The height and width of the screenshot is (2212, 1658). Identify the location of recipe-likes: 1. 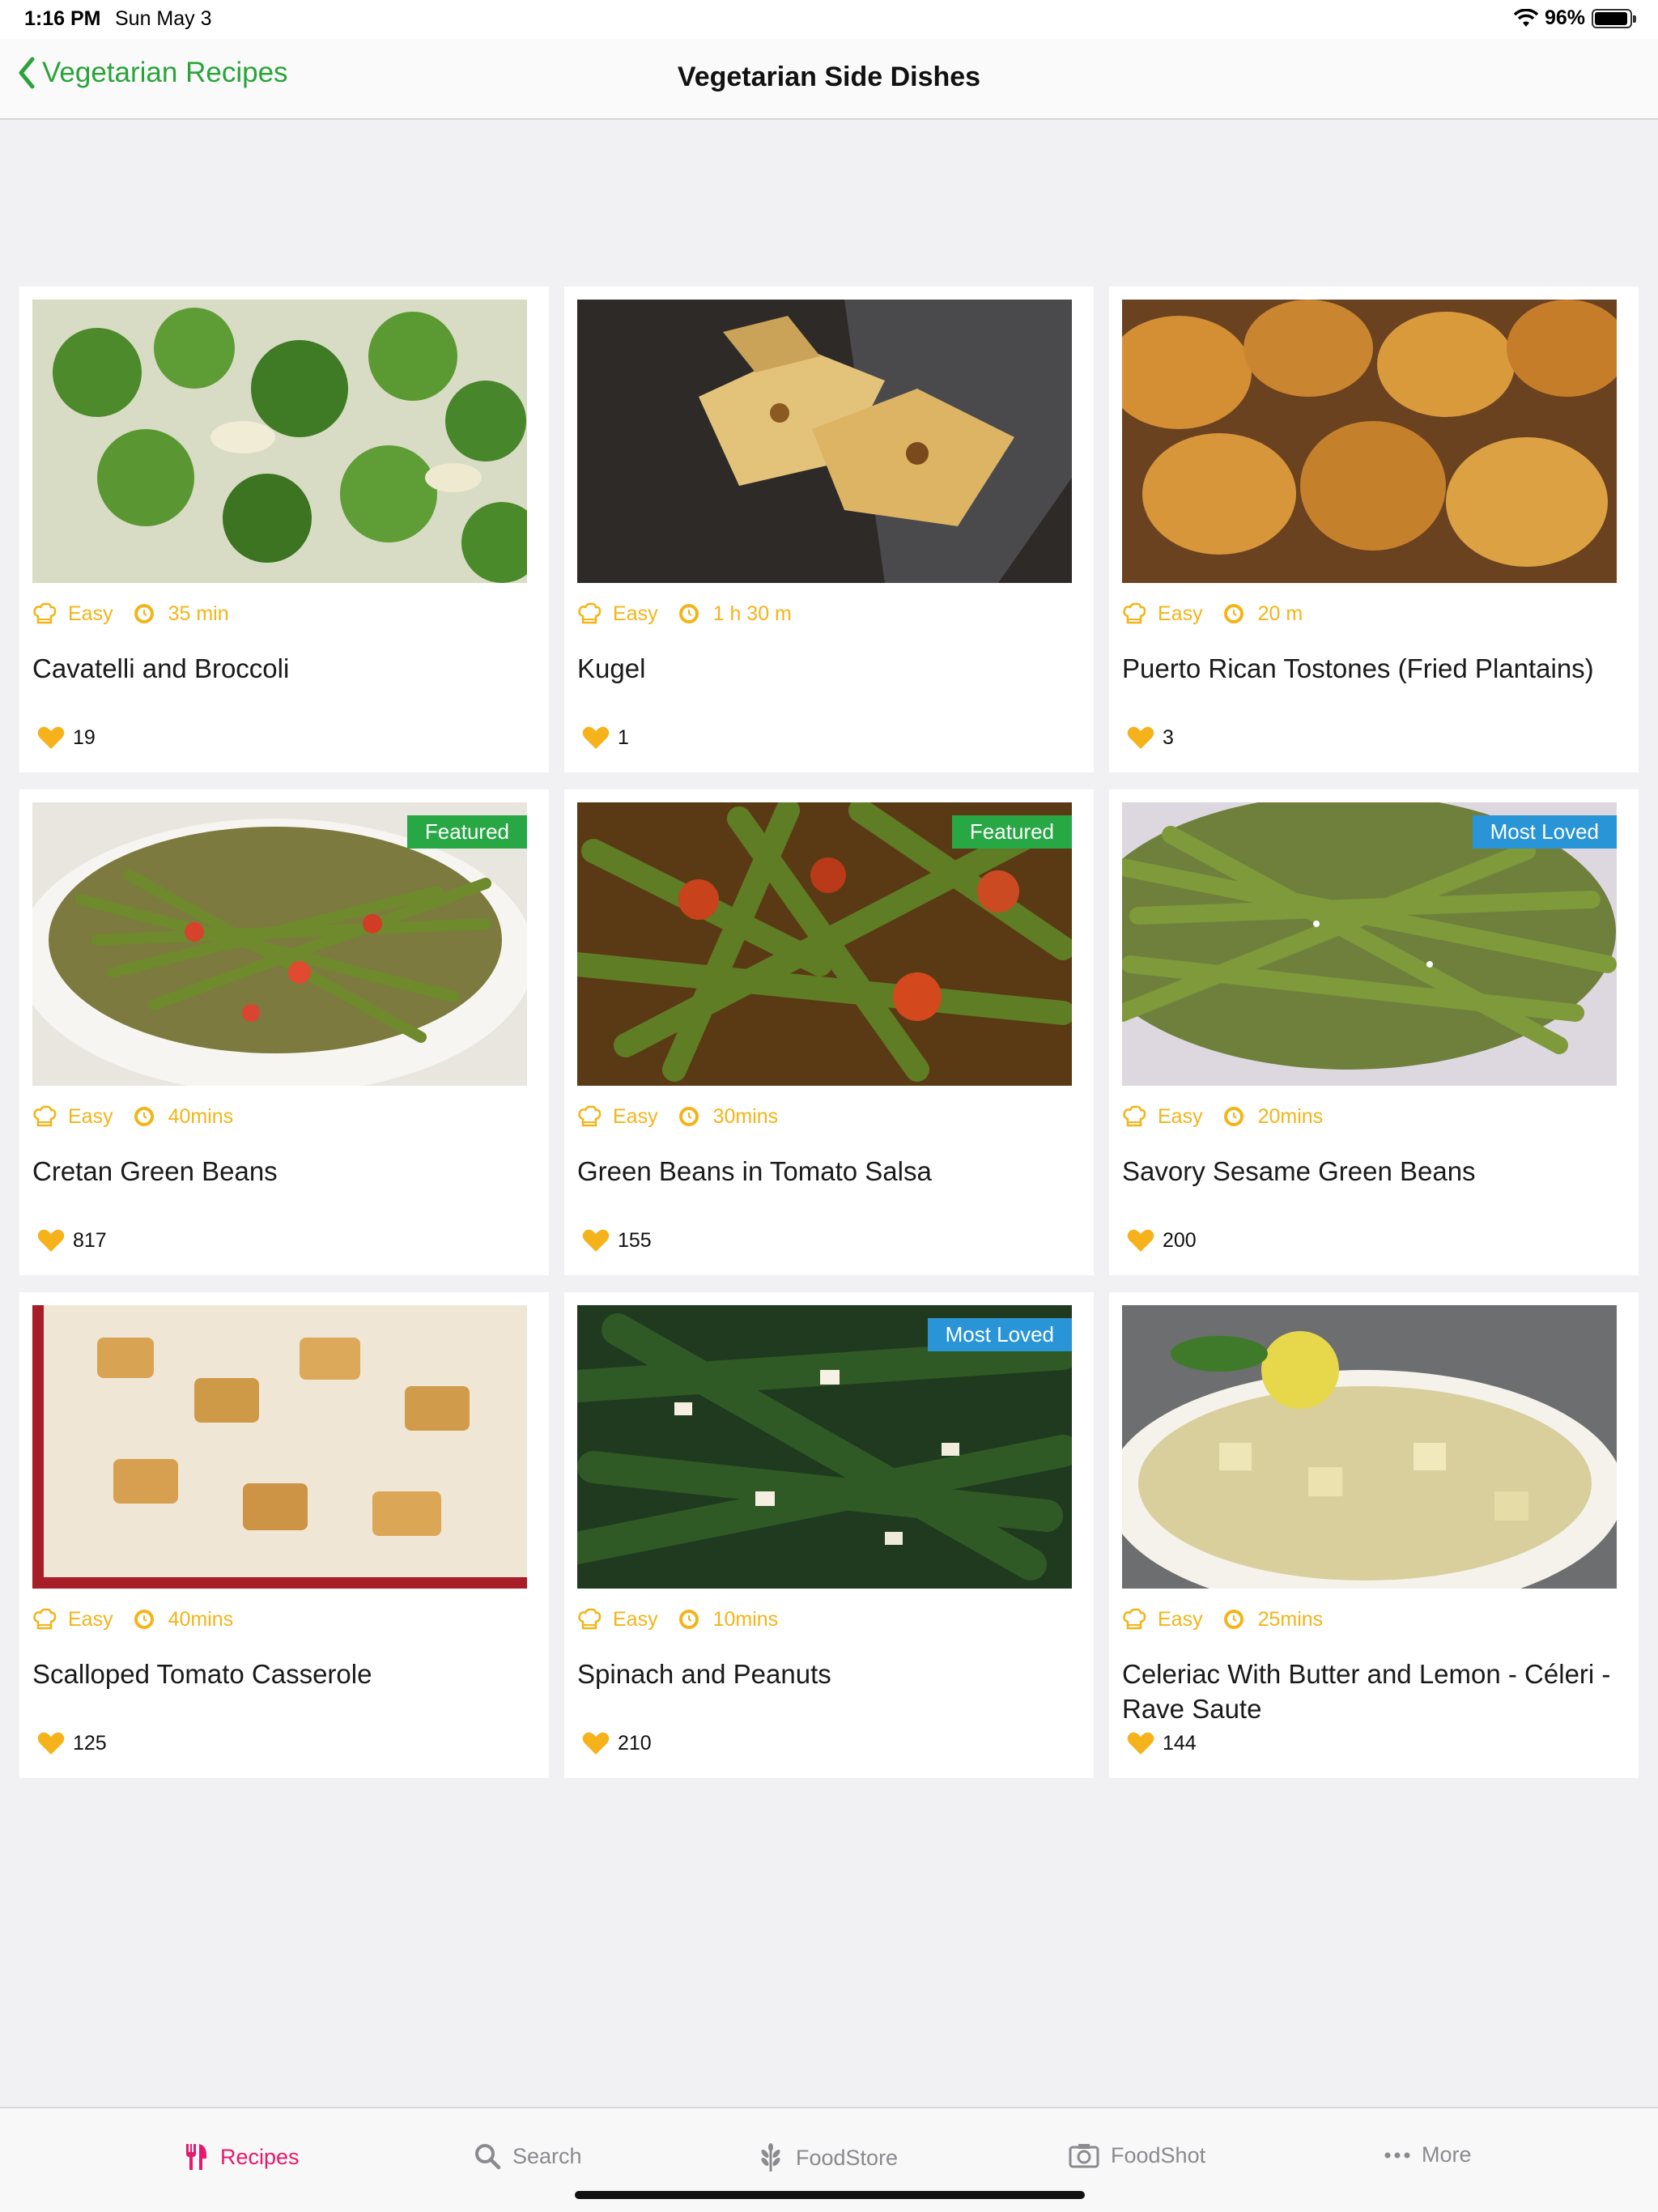
(605, 737).